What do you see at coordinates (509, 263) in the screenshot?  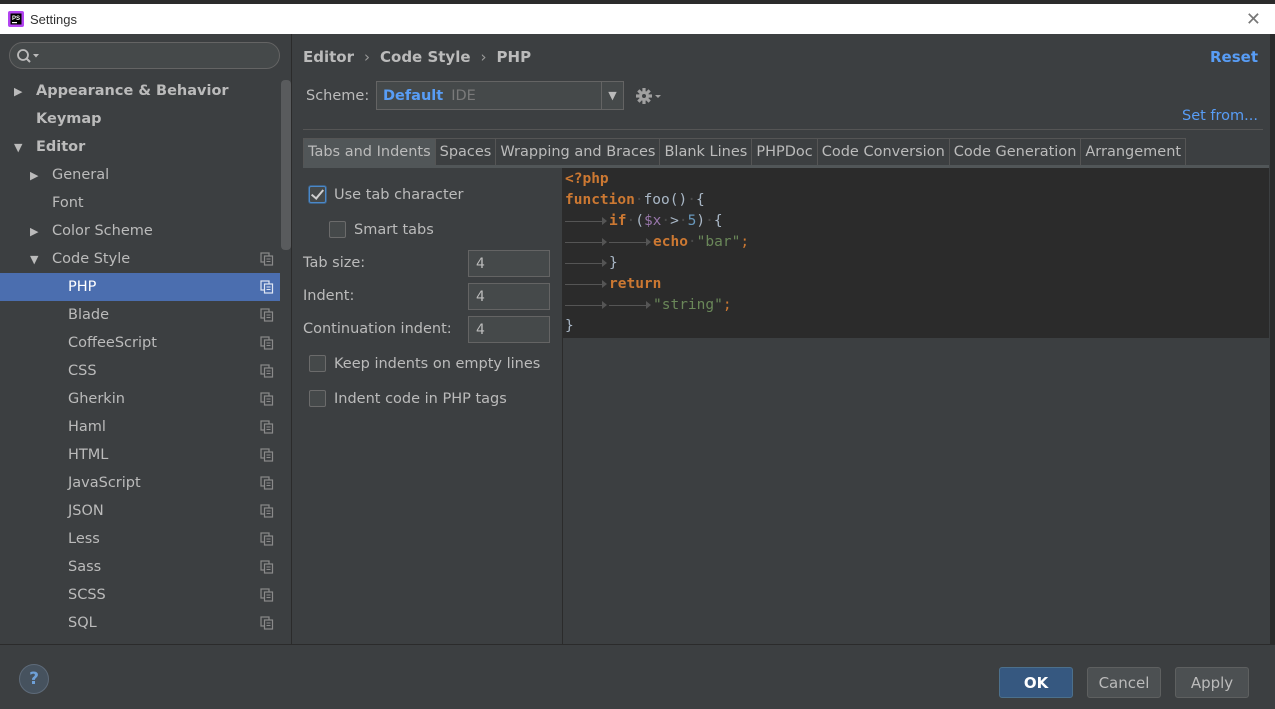 I see `tab-size-input: 4` at bounding box center [509, 263].